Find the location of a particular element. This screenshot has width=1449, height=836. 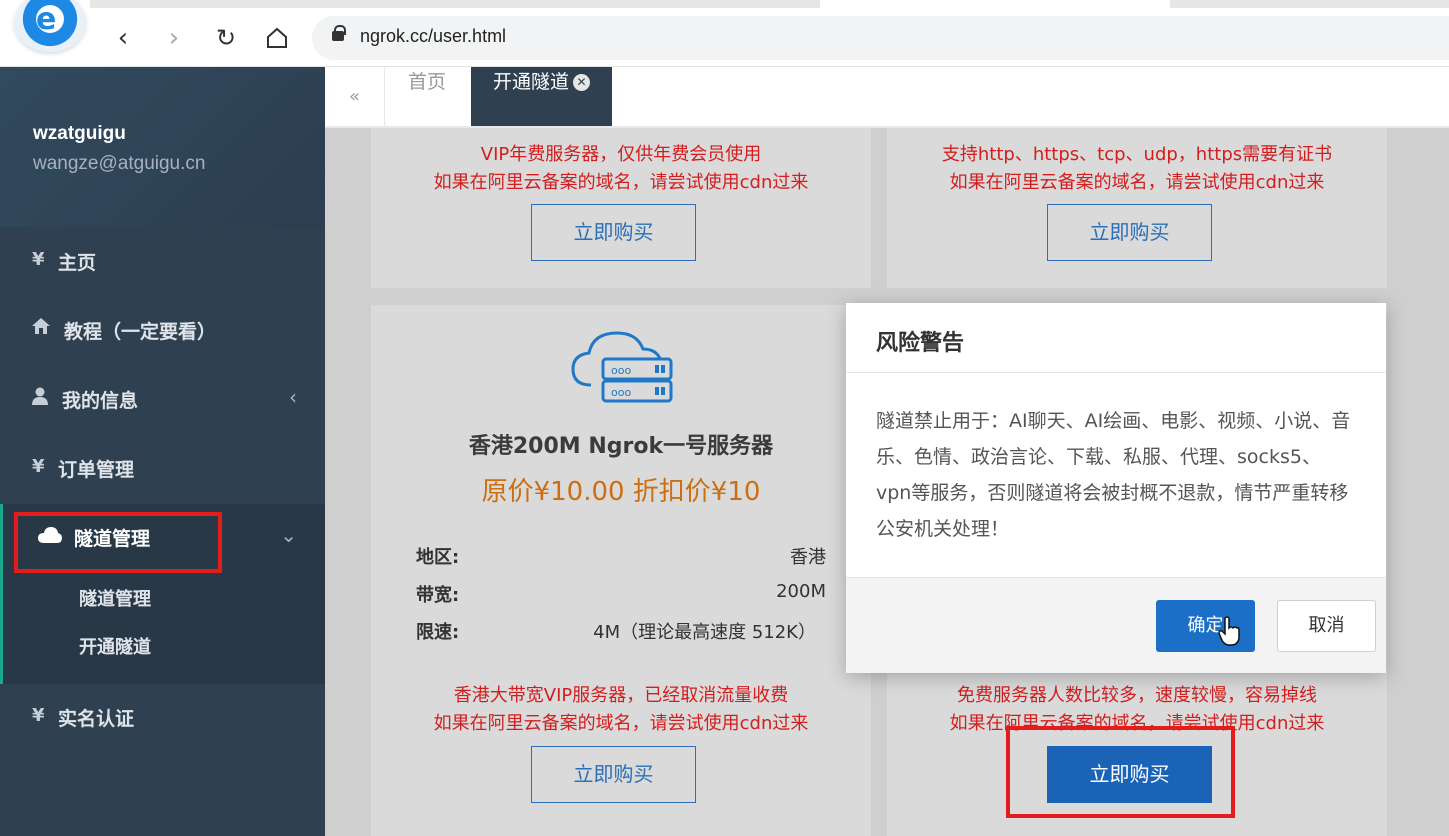

reload-icon: ↻ is located at coordinates (226, 38).